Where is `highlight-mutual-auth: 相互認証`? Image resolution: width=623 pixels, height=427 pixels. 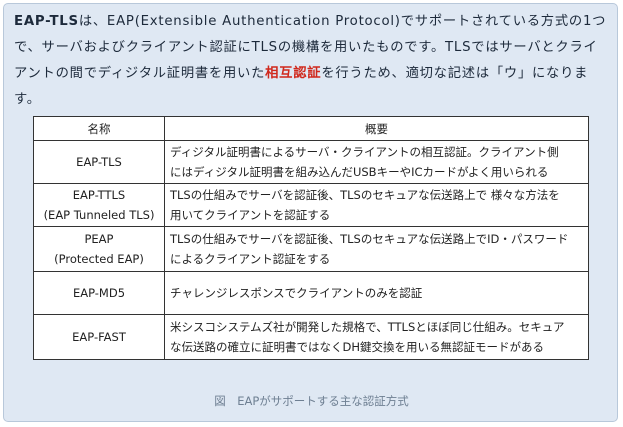 highlight-mutual-auth: 相互認証 is located at coordinates (293, 73).